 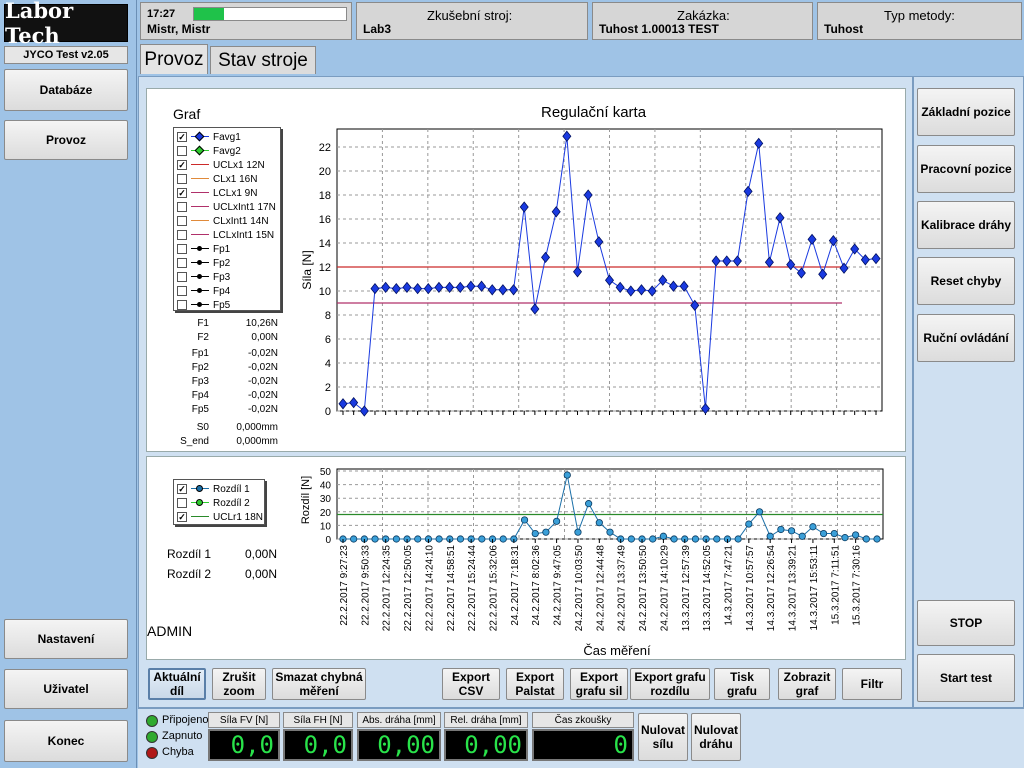 What do you see at coordinates (174, 59) in the screenshot?
I see `tab-operation: Provoz` at bounding box center [174, 59].